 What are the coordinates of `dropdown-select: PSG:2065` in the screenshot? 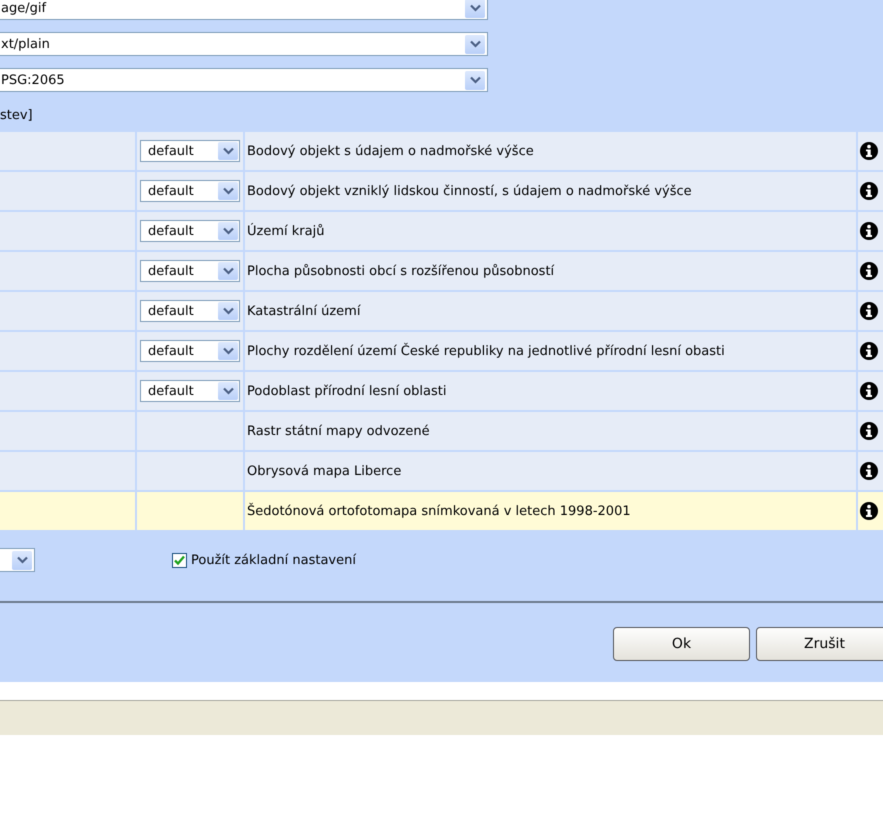 It's located at (244, 80).